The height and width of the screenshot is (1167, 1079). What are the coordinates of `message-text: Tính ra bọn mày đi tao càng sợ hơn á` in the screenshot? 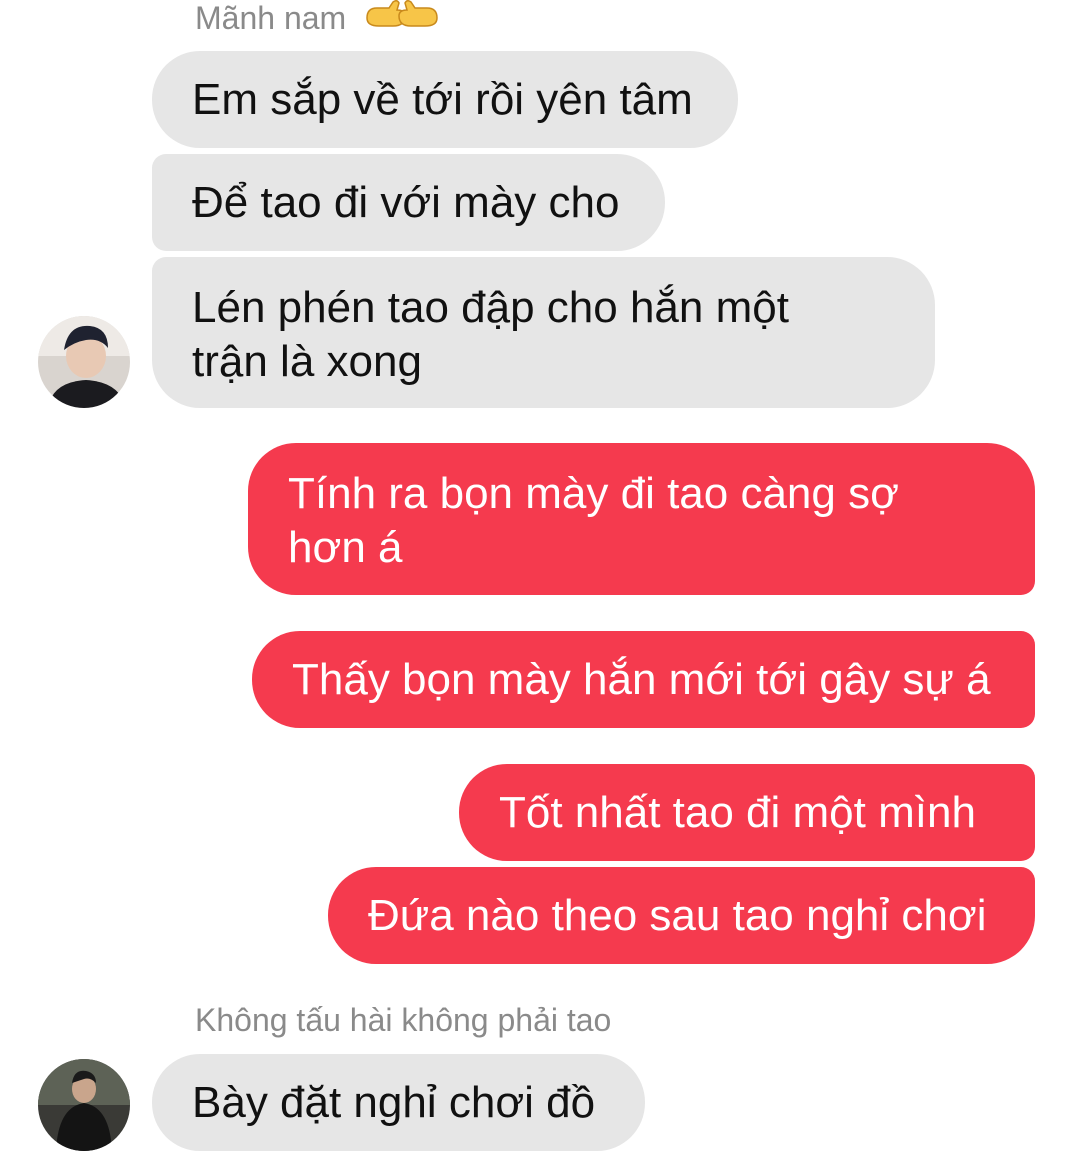 It's located at (593, 520).